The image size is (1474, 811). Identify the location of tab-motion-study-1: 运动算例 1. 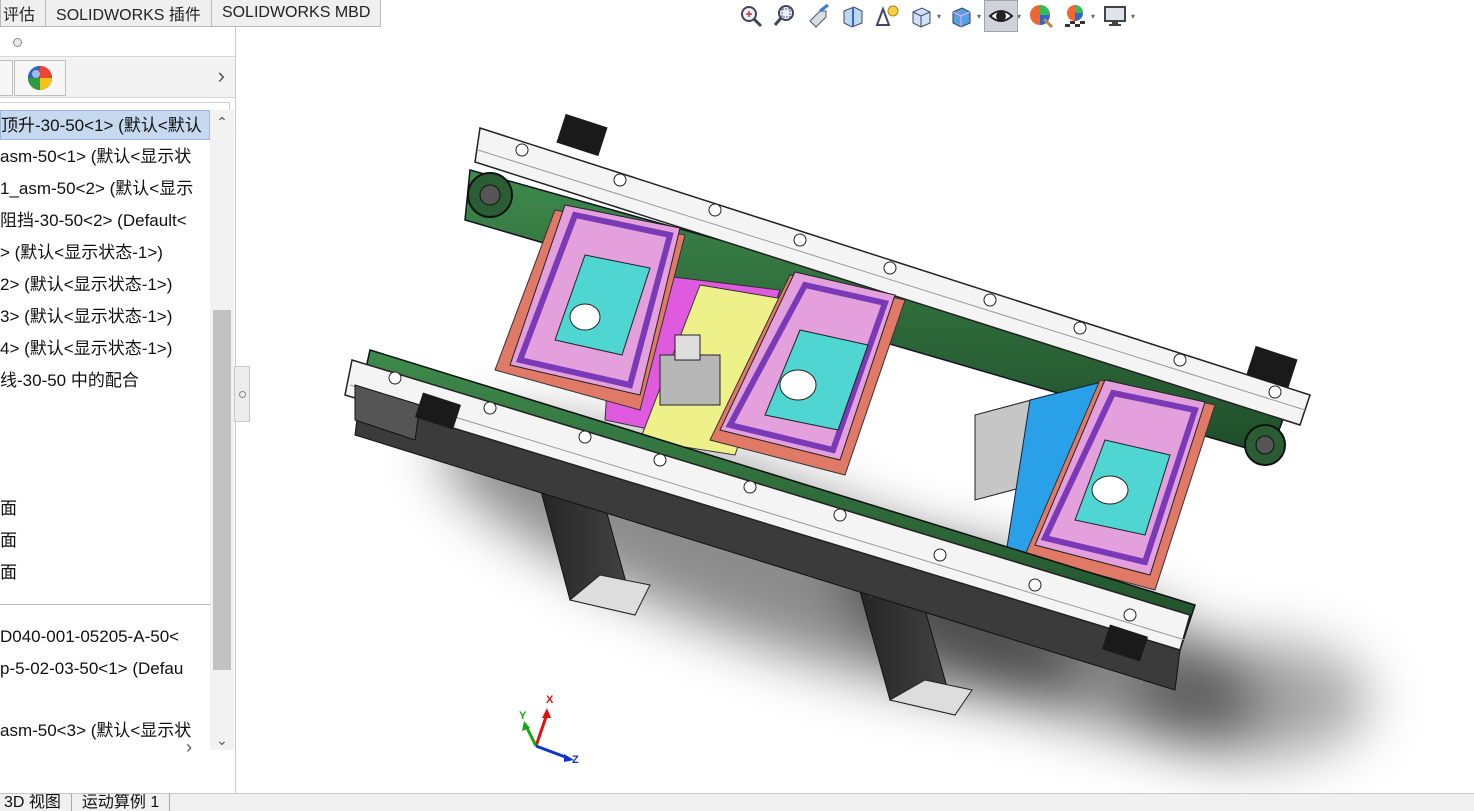
(121, 802).